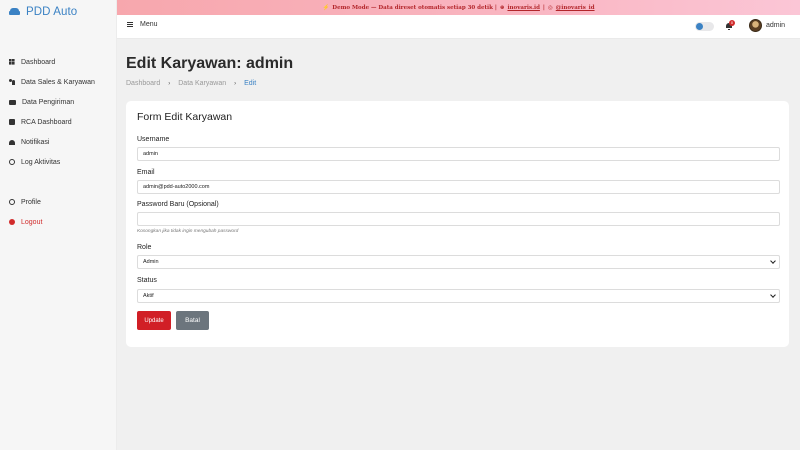  I want to click on sidebar-item-label: Logout, so click(32, 222).